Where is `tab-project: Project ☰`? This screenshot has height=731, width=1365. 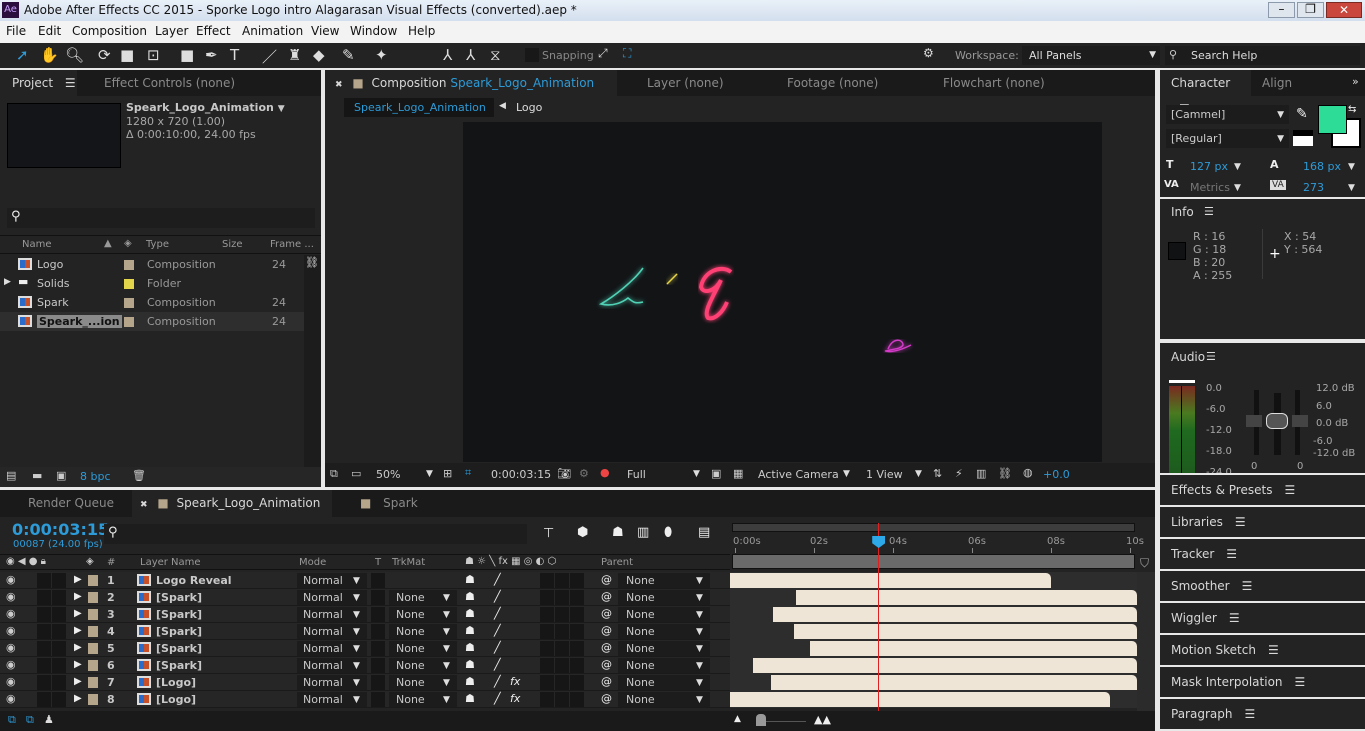
tab-project: Project ☰ is located at coordinates (38, 83).